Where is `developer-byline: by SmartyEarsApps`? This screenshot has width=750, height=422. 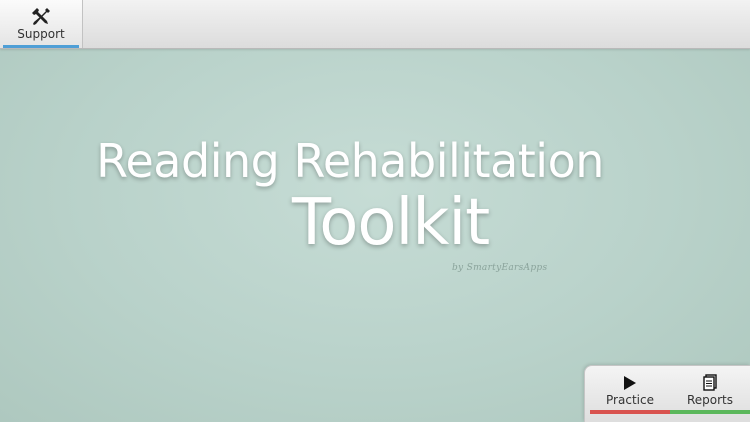
developer-byline: by SmartyEarsApps is located at coordinates (500, 268).